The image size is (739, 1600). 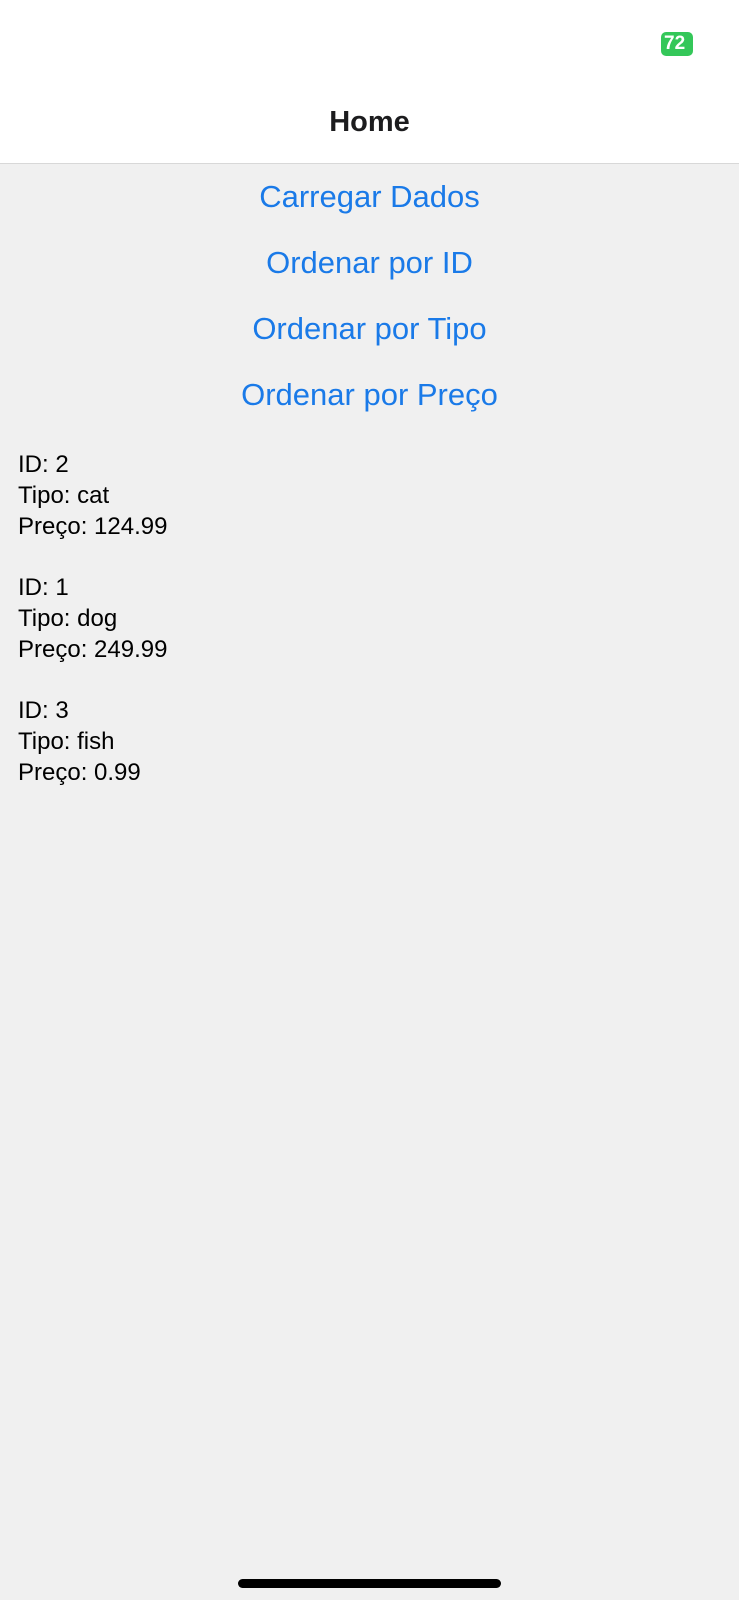 I want to click on sort-by-price-button: Ordenar por Preço, so click(x=369, y=395).